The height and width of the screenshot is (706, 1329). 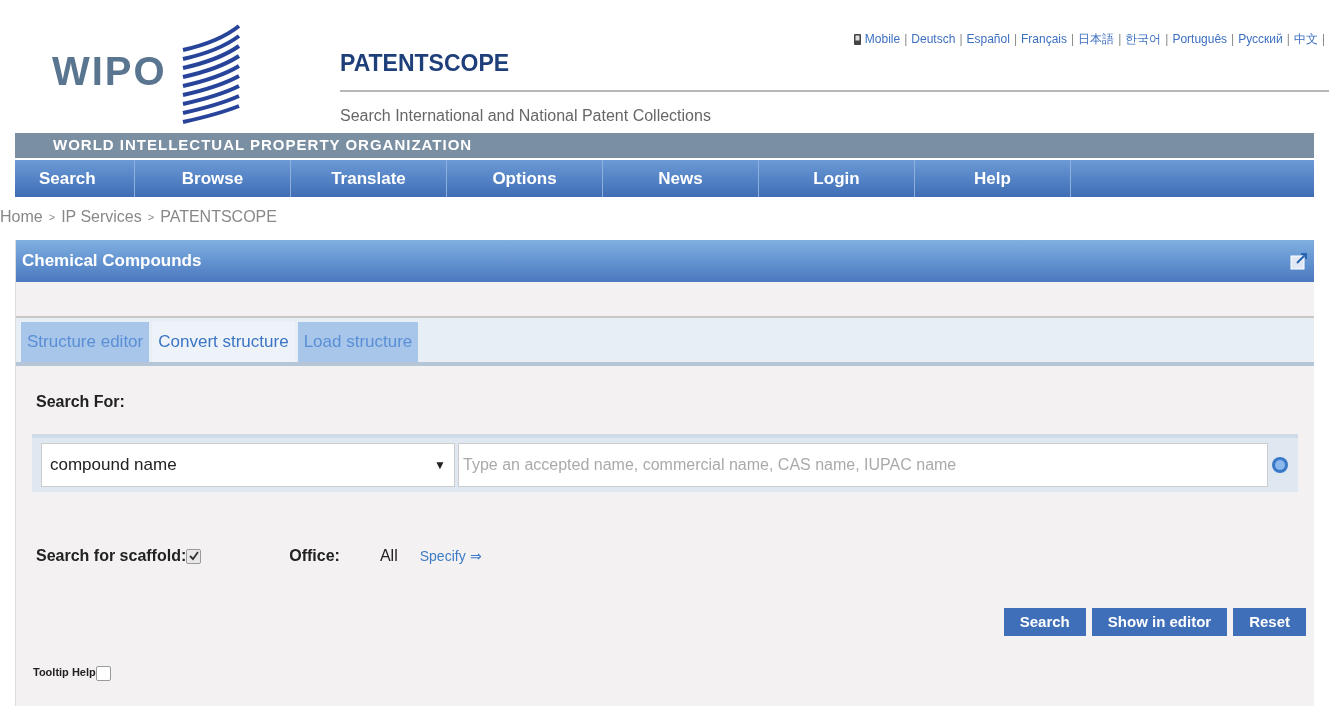 I want to click on office-value: All, so click(x=388, y=556).